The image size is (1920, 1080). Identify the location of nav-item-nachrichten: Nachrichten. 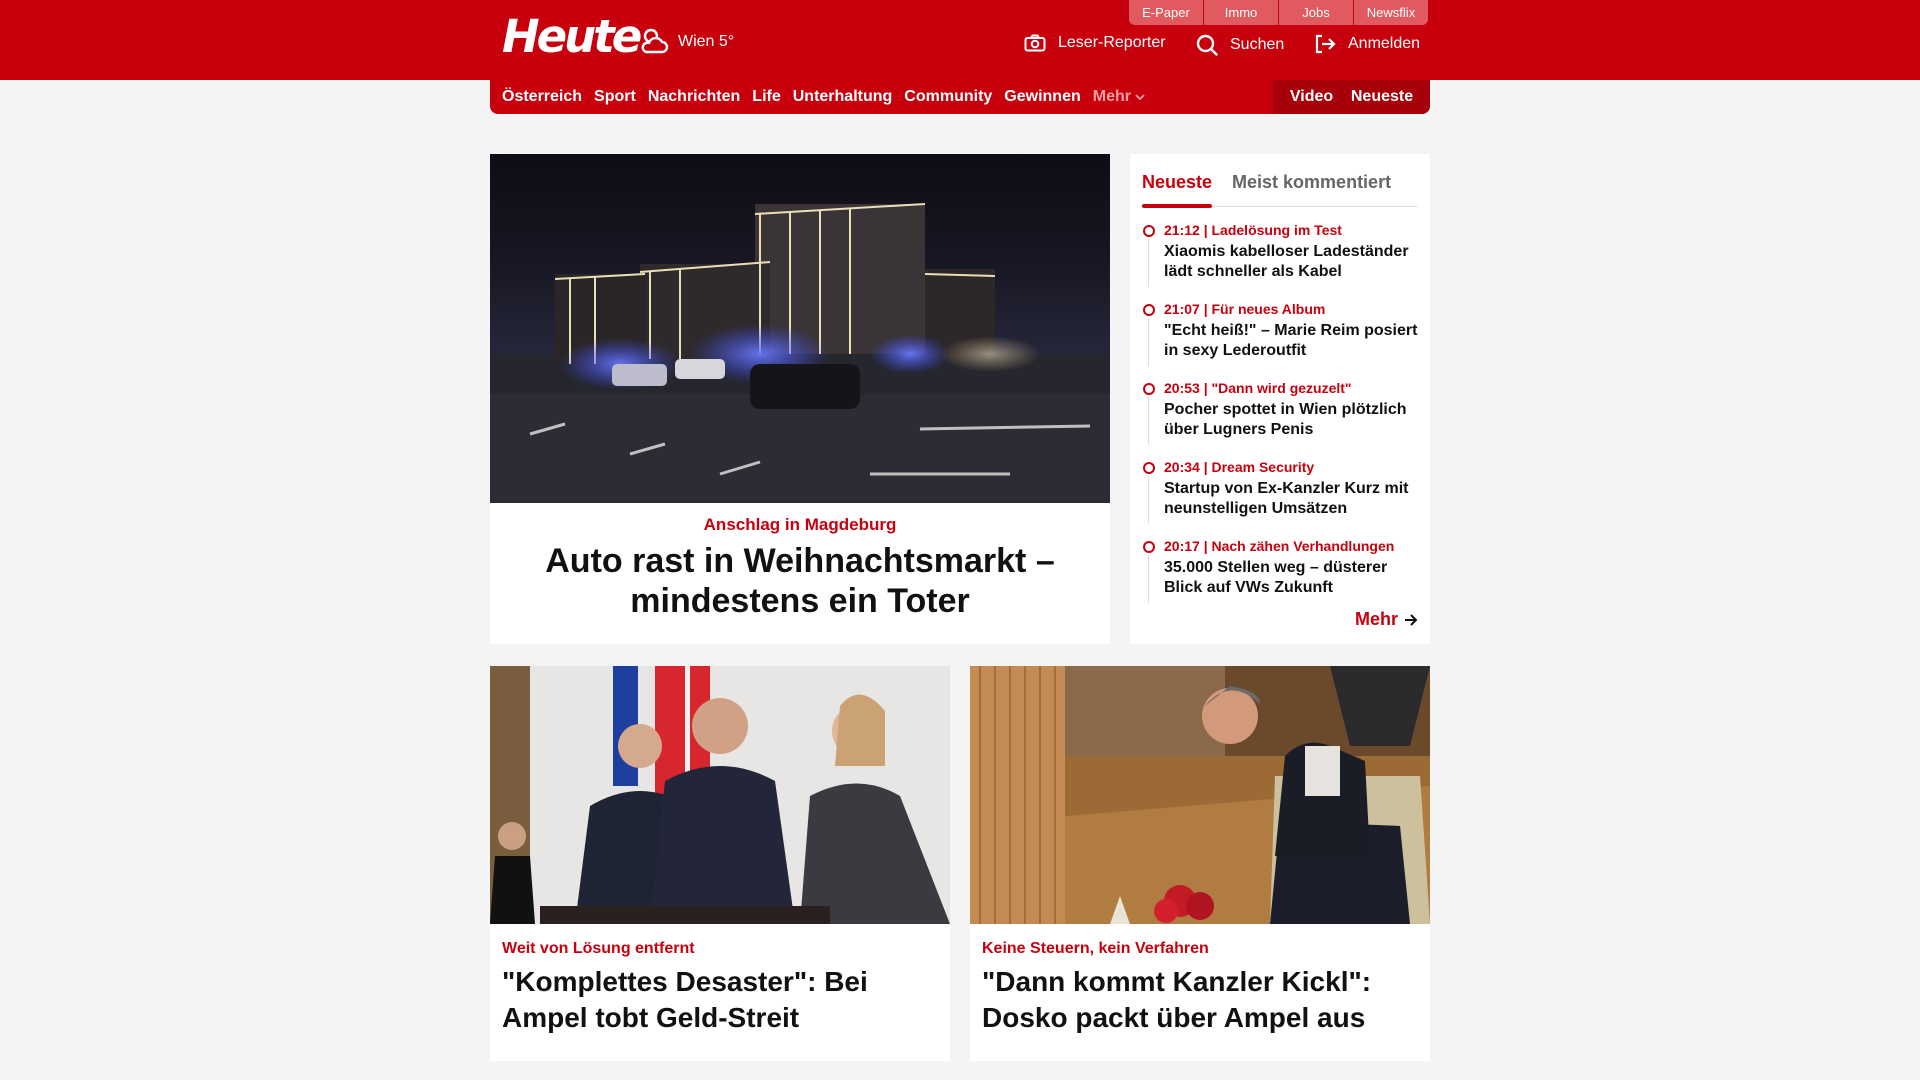
(694, 97).